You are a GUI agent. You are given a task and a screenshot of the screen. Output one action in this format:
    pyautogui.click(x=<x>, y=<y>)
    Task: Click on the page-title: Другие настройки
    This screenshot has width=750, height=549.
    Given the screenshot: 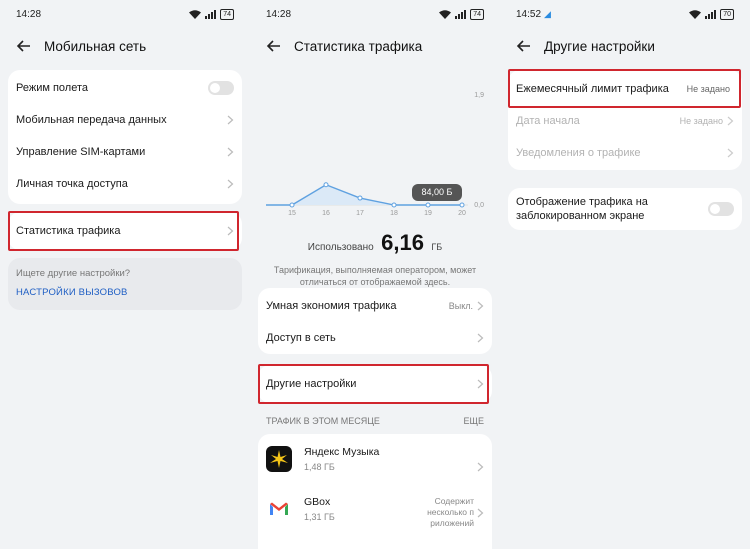 What is the action you would take?
    pyautogui.click(x=599, y=46)
    